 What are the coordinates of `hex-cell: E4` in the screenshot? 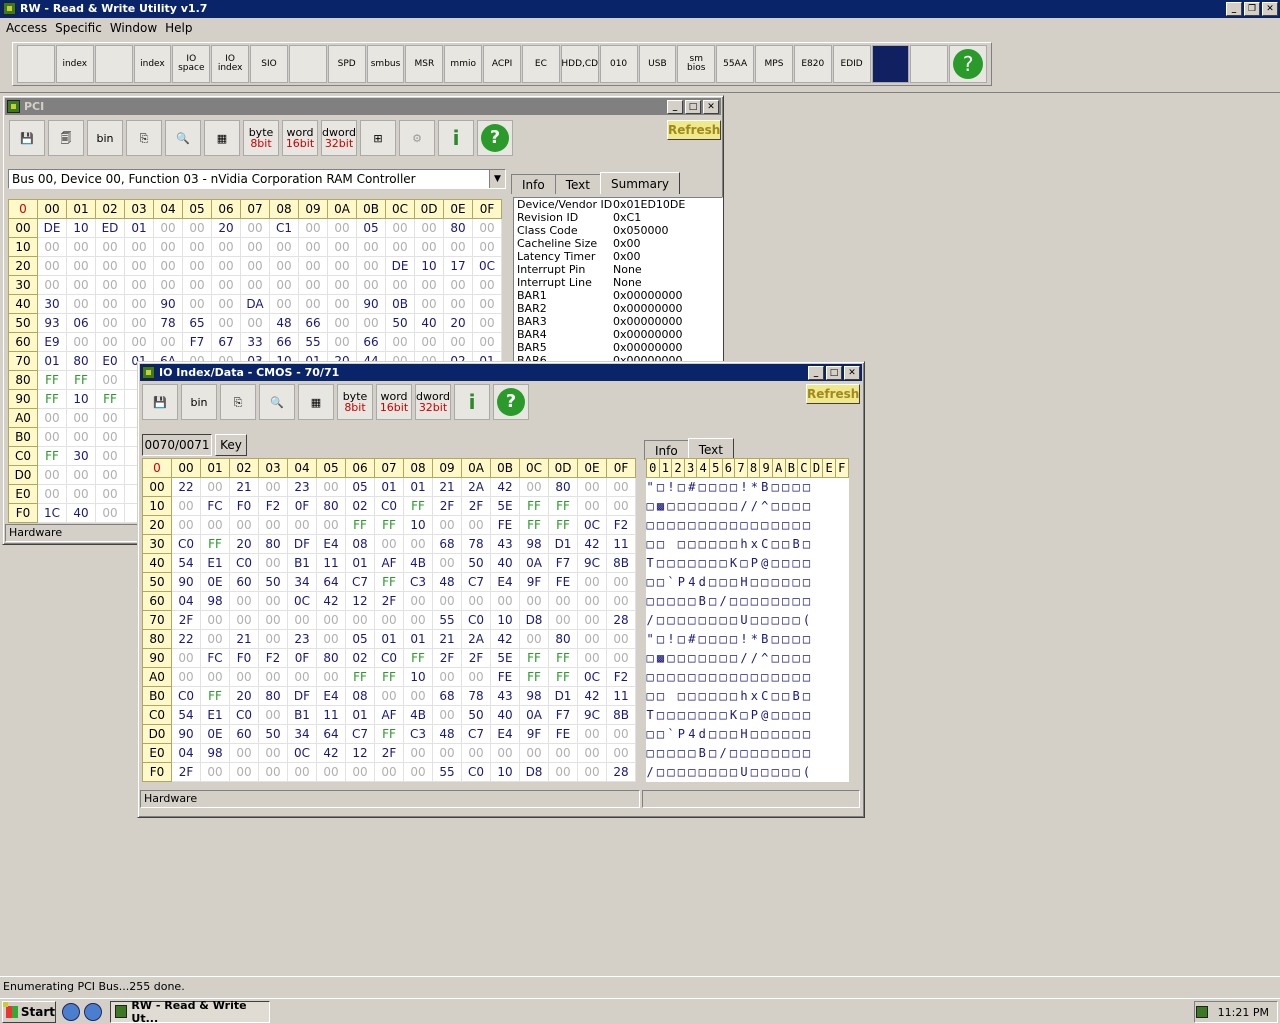 It's located at (505, 734).